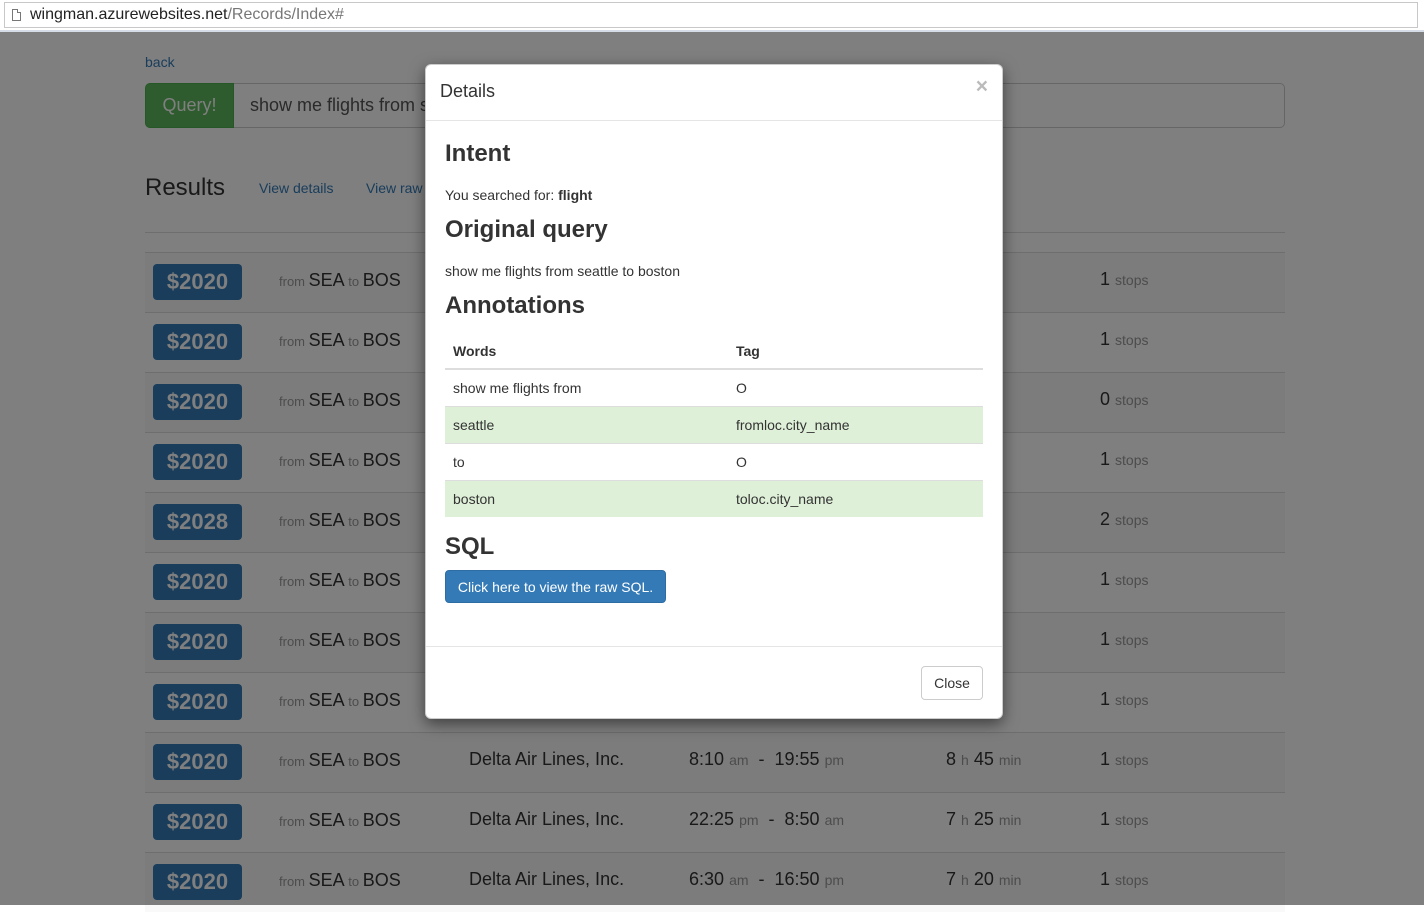 This screenshot has height=912, width=1424. Describe the element at coordinates (575, 195) in the screenshot. I see `intent-value: flight` at that location.